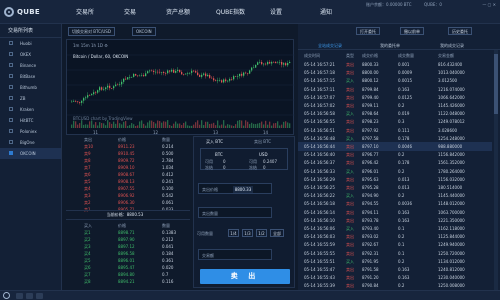 The image size is (500, 300). Describe the element at coordinates (123, 246) in the screenshot. I see `order-book-row: 买3 8897.12 0.041` at that location.